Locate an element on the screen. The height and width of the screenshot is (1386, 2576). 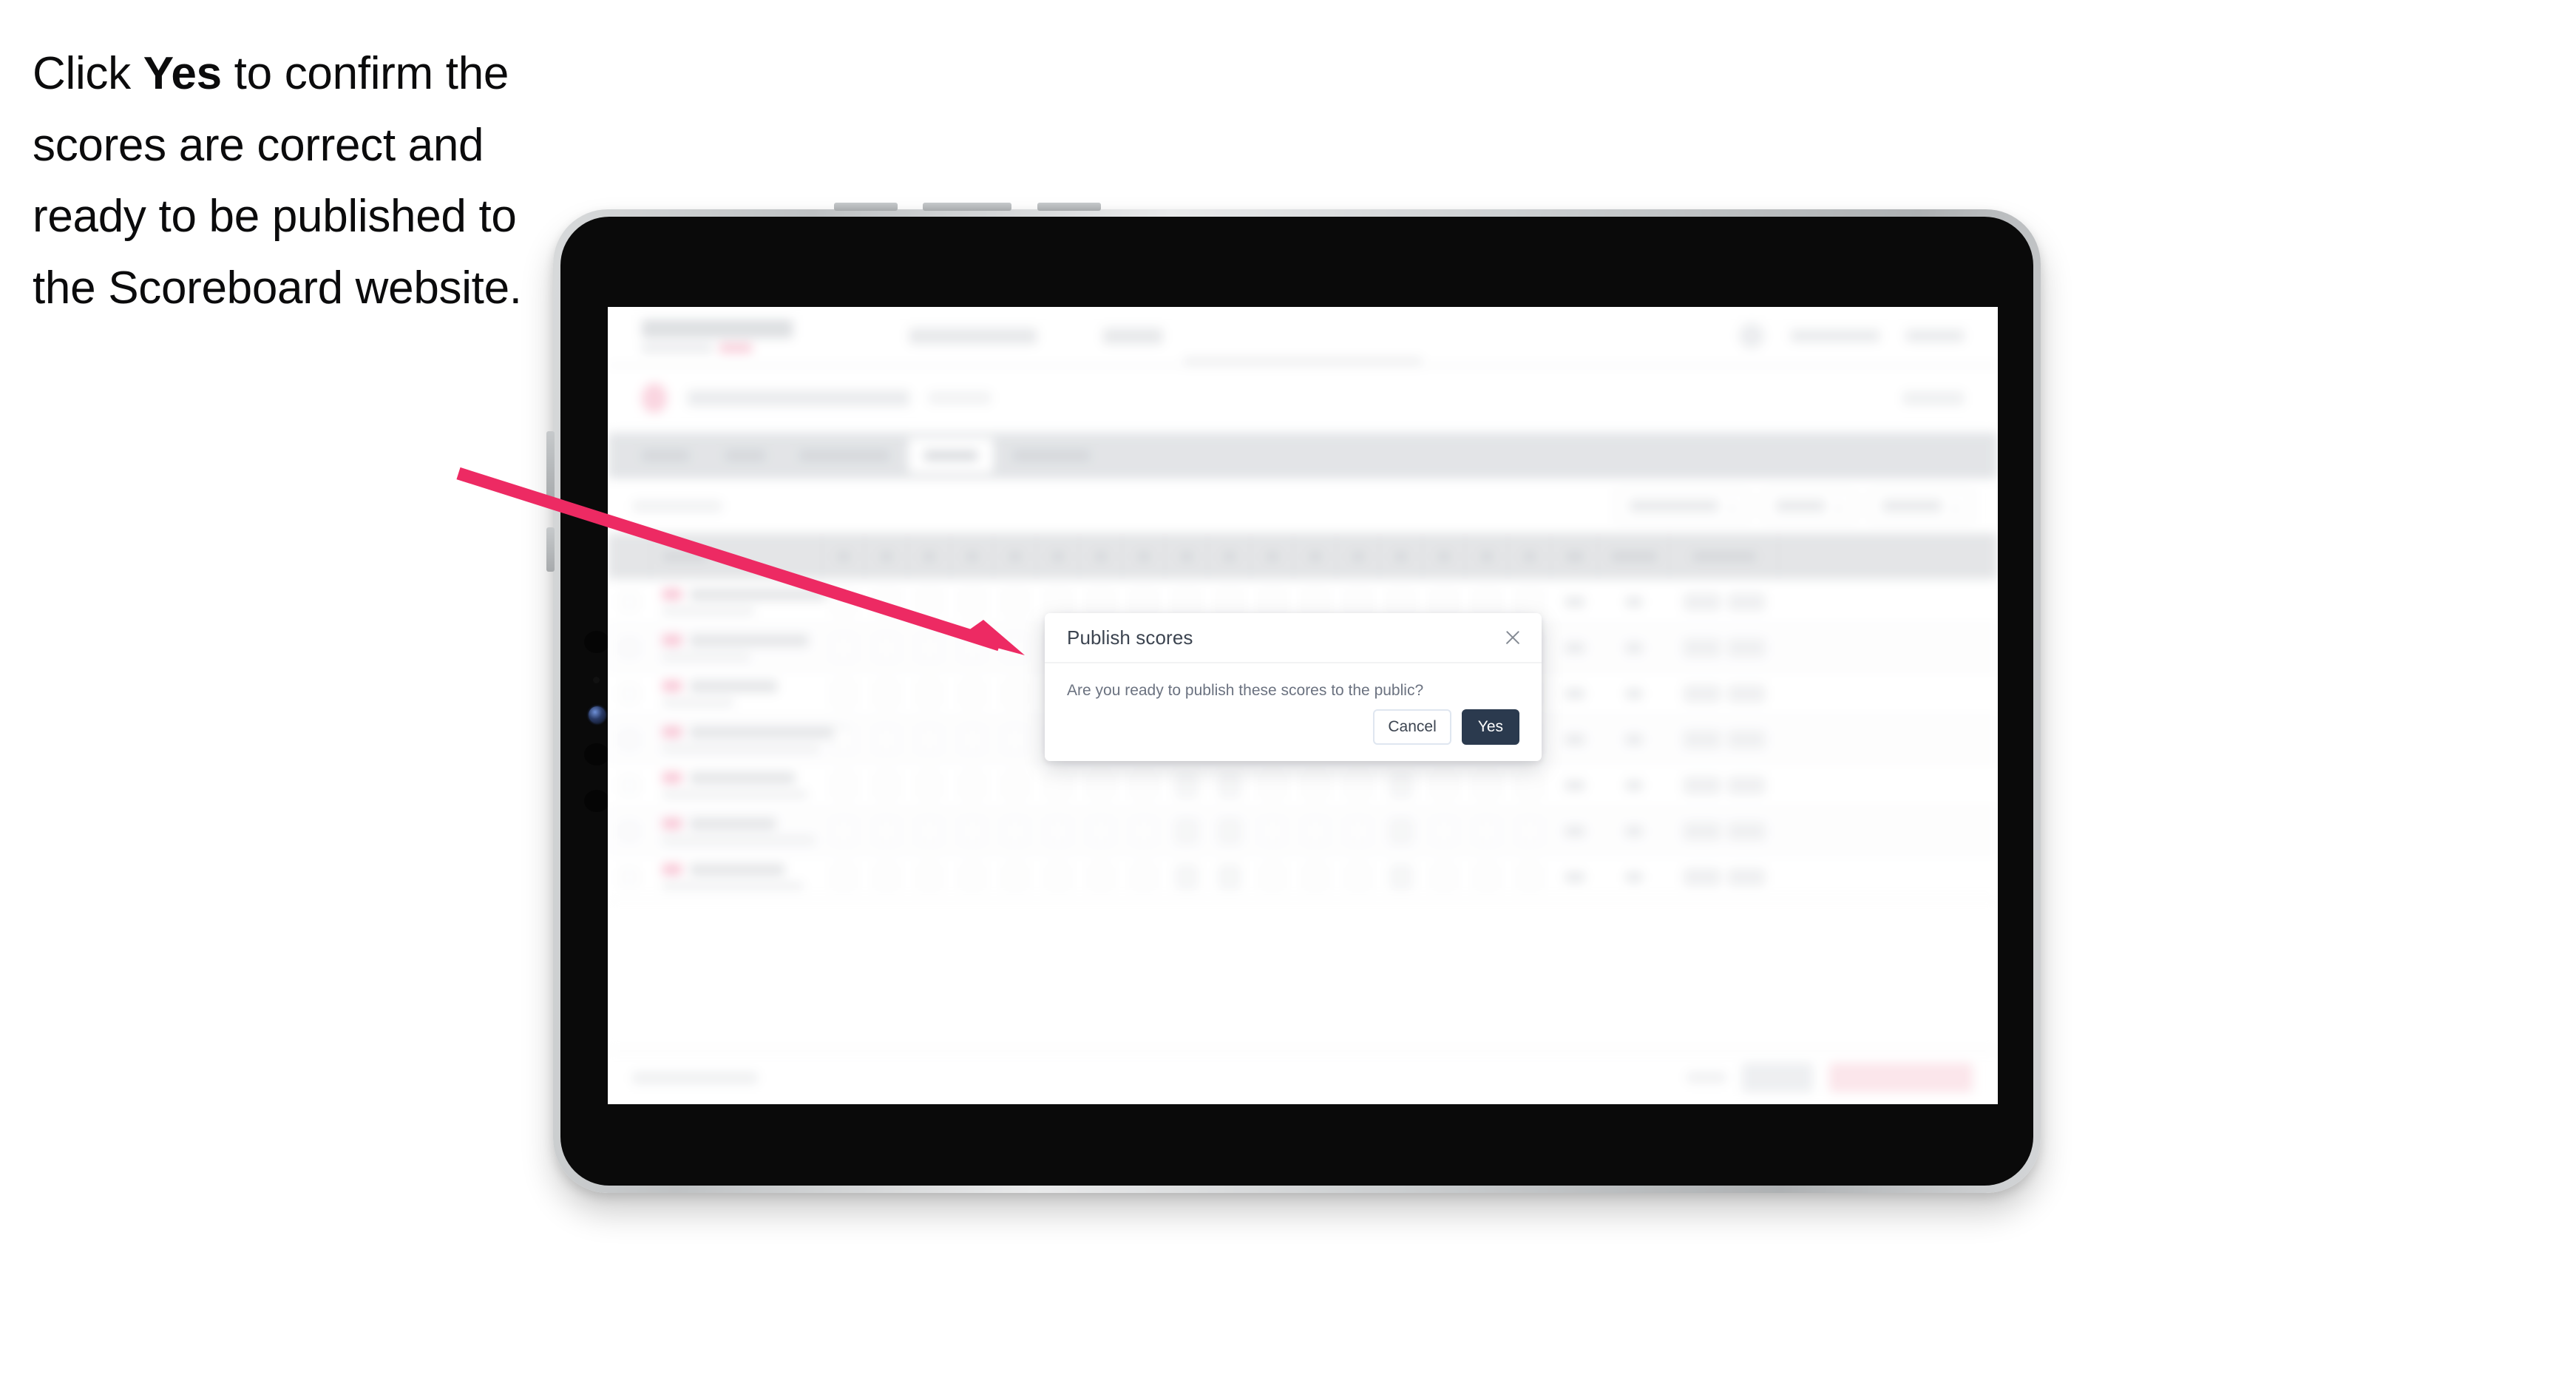
camera-lens-icon is located at coordinates (597, 714).